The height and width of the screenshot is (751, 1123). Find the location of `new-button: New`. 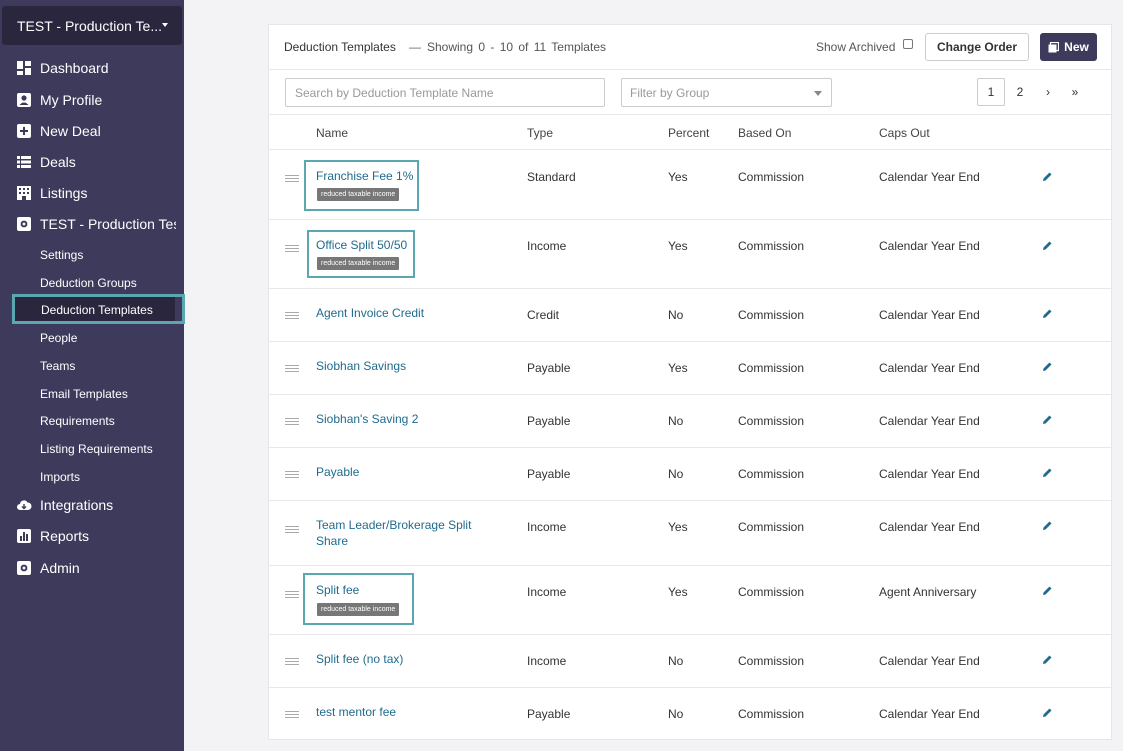

new-button: New is located at coordinates (1068, 47).